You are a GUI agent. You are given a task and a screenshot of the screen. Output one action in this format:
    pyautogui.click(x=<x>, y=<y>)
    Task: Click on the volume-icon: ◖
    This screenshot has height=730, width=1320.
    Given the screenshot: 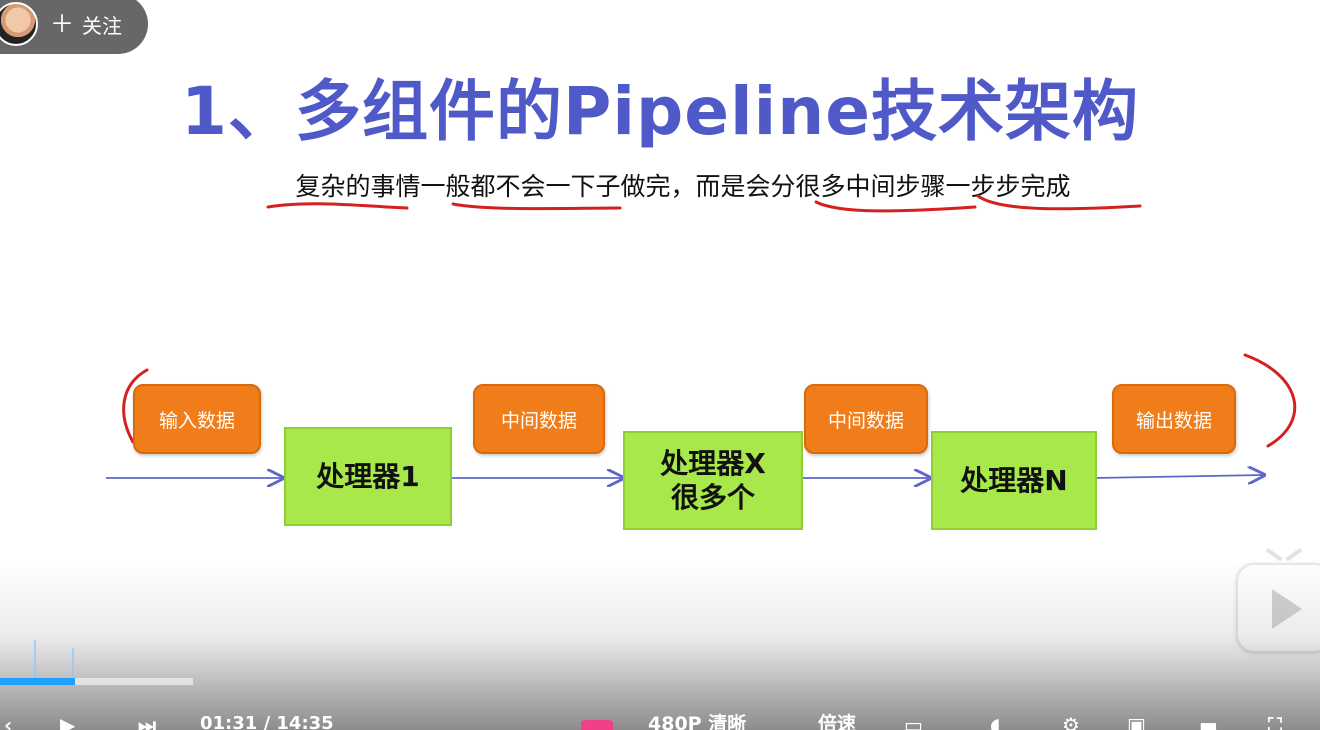 What is the action you would take?
    pyautogui.click(x=995, y=722)
    